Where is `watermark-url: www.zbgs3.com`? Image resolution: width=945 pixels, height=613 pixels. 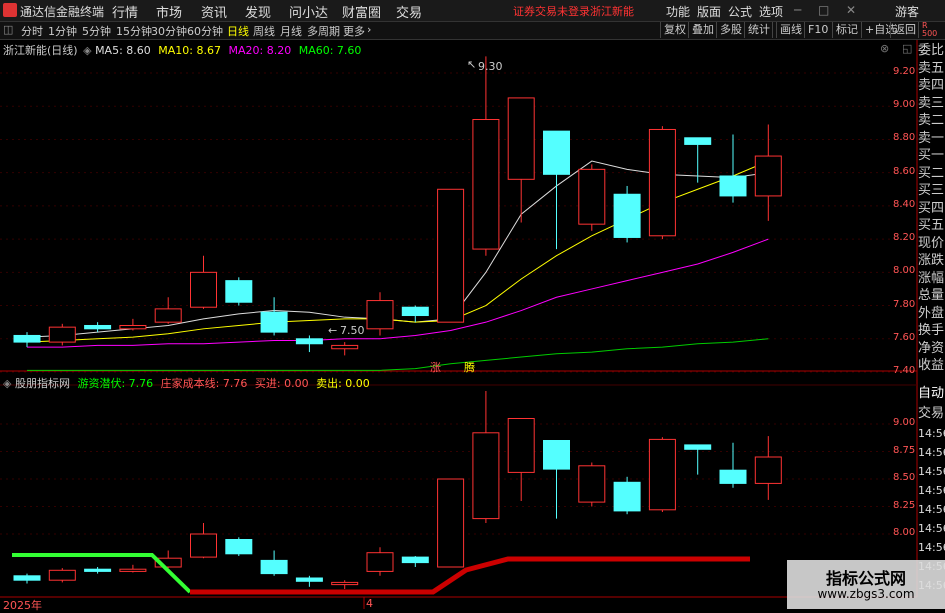
watermark-url: www.zbgs3.com is located at coordinates (866, 594).